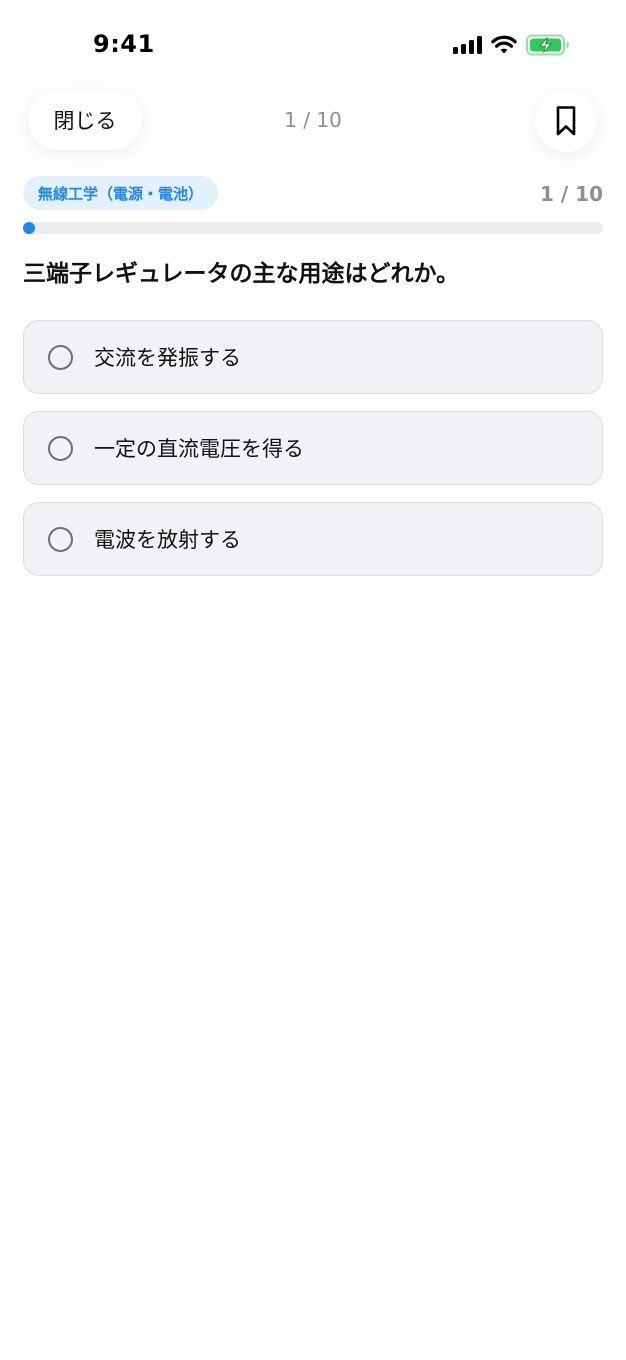  Describe the element at coordinates (504, 44) in the screenshot. I see `wifi-icon` at that location.